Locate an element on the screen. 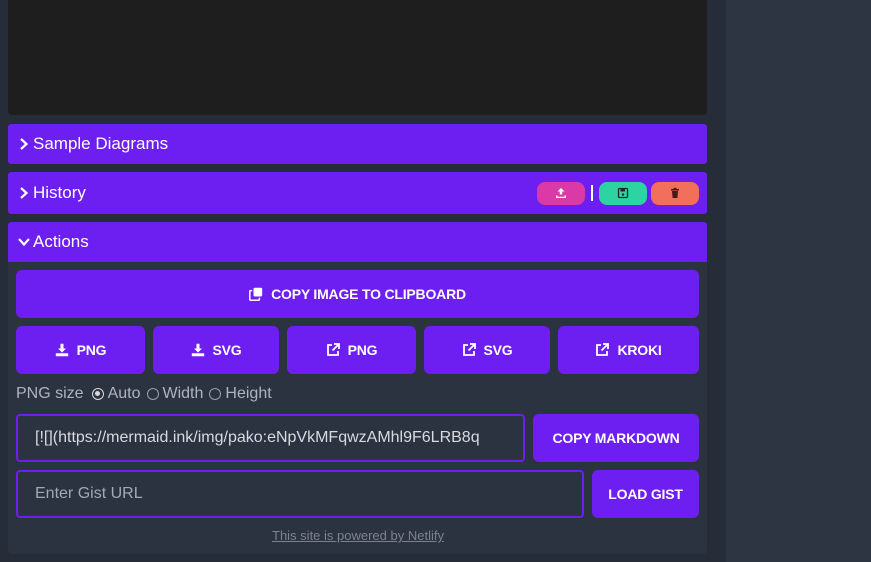 The height and width of the screenshot is (562, 871). load-gist-button: LOAD GIST is located at coordinates (645, 494).